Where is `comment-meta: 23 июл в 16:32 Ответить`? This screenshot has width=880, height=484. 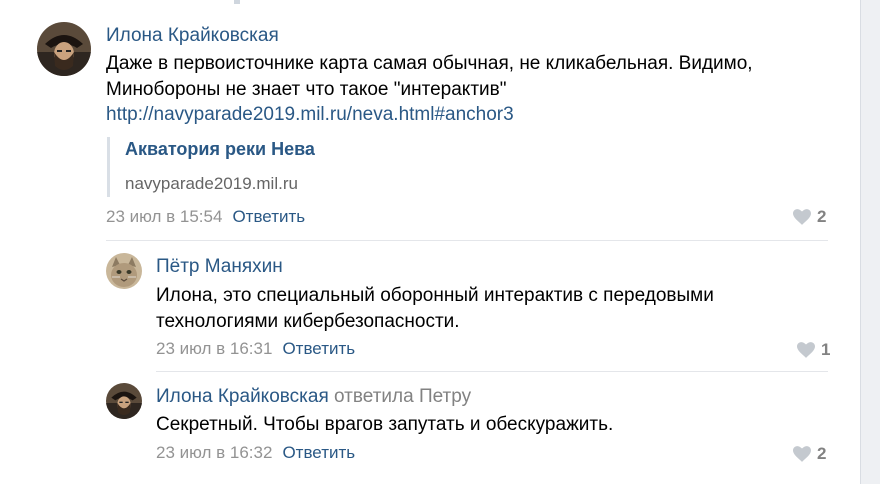 comment-meta: 23 июл в 16:32 Ответить is located at coordinates (255, 453).